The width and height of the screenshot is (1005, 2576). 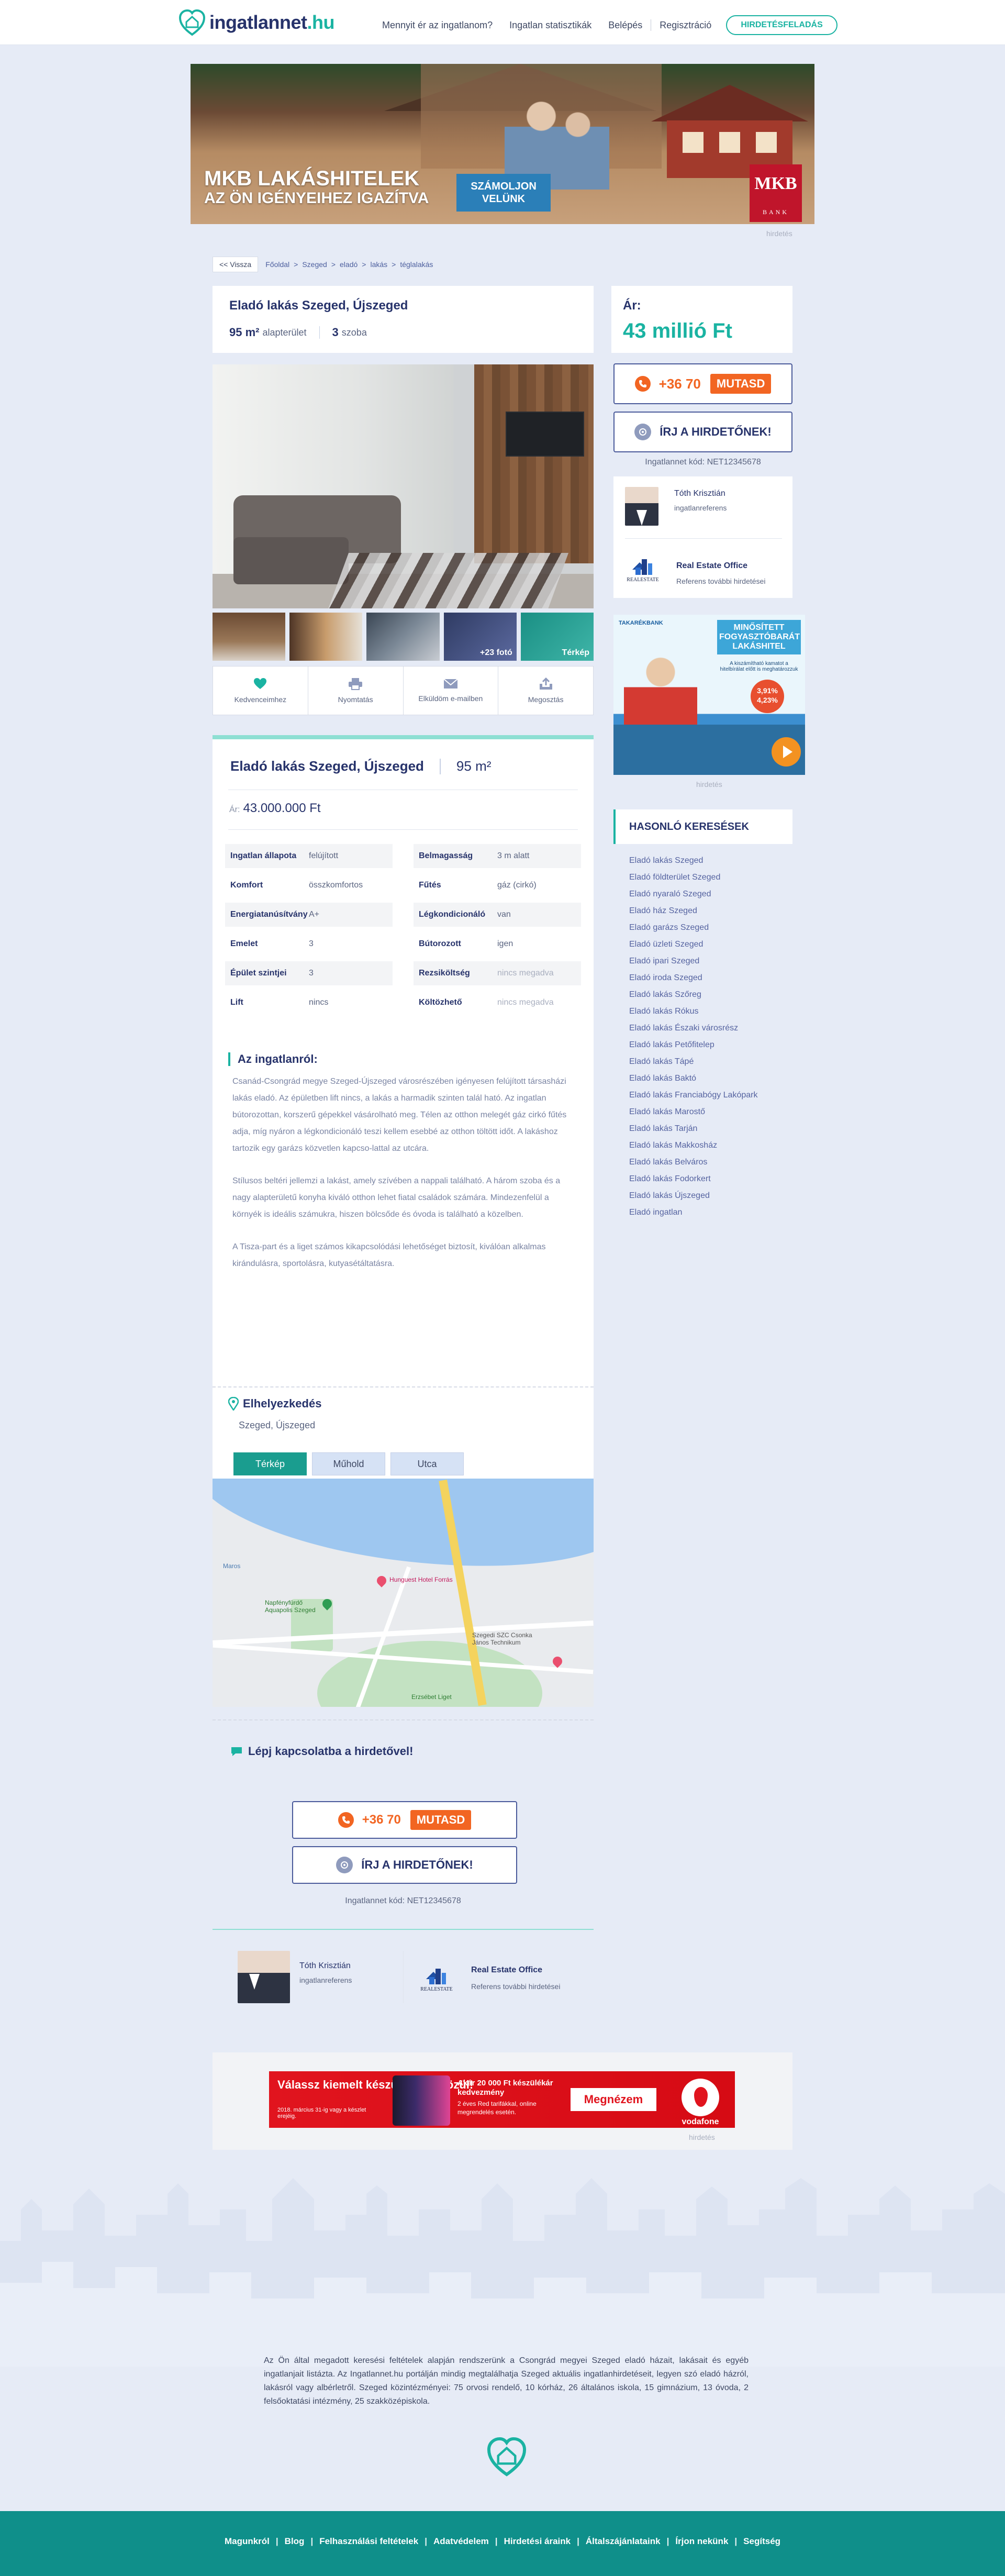 What do you see at coordinates (679, 384) in the screenshot?
I see `phone-prefix: +36 70` at bounding box center [679, 384].